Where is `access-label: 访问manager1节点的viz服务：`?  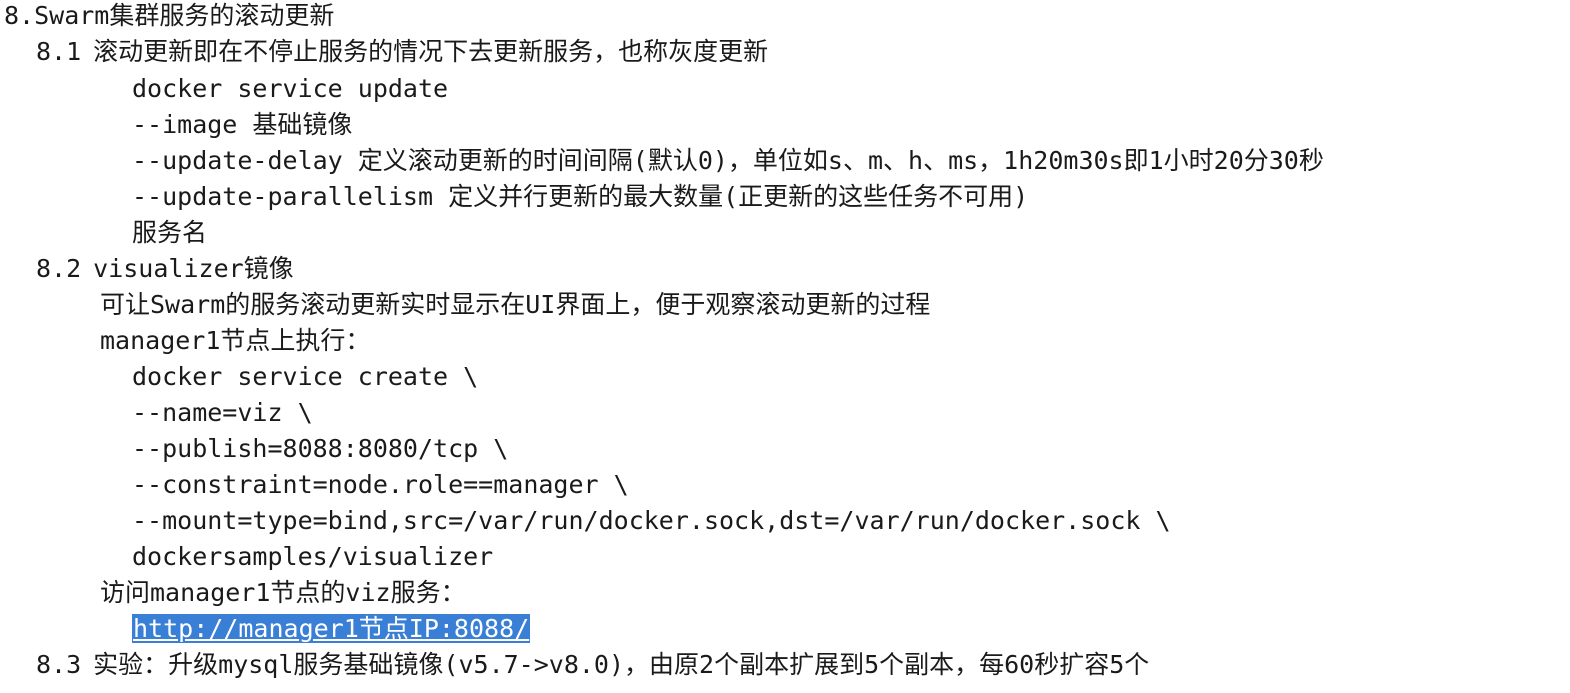 access-label: 访问manager1节点的viz服务： is located at coordinates (283, 592).